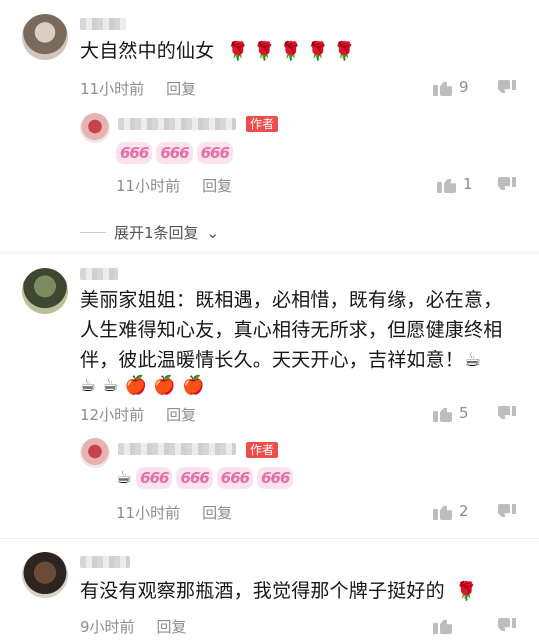 This screenshot has height=640, width=539. I want to click on like-button, so click(443, 625).